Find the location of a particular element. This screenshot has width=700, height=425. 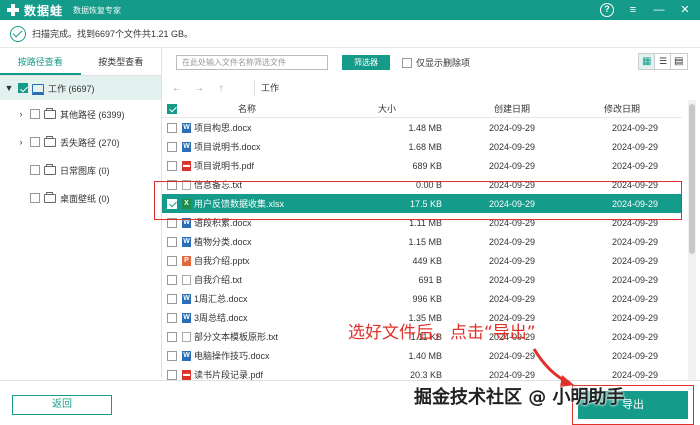

scrollbar-thumb is located at coordinates (692, 179).